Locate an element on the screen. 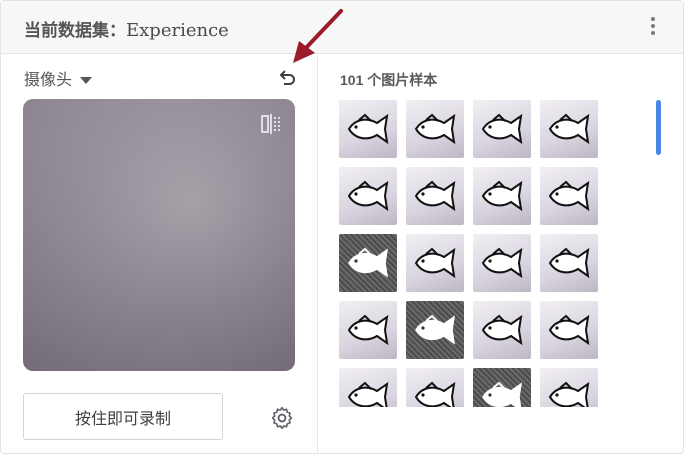 The image size is (684, 454). dataset-title-label: 当前数据集： is located at coordinates (75, 31).